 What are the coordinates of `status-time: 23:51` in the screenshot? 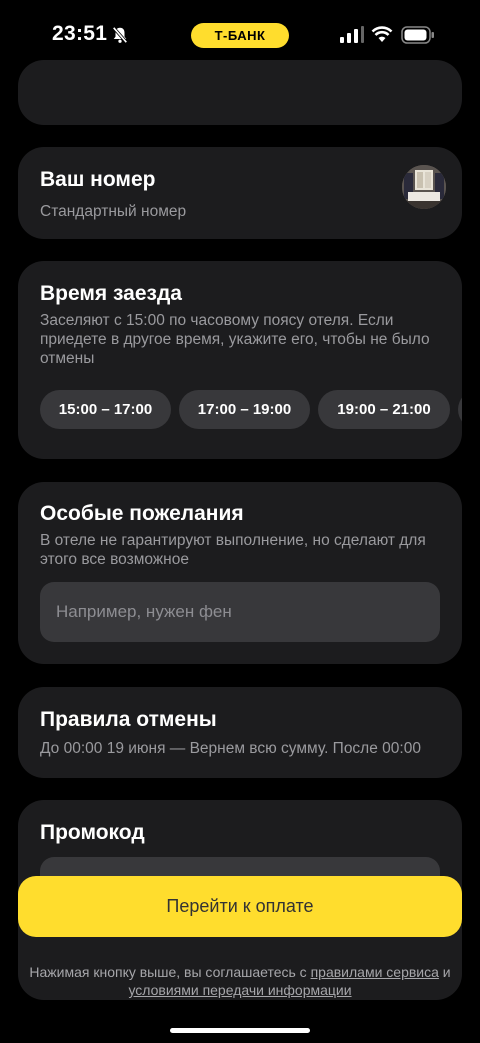 It's located at (80, 33).